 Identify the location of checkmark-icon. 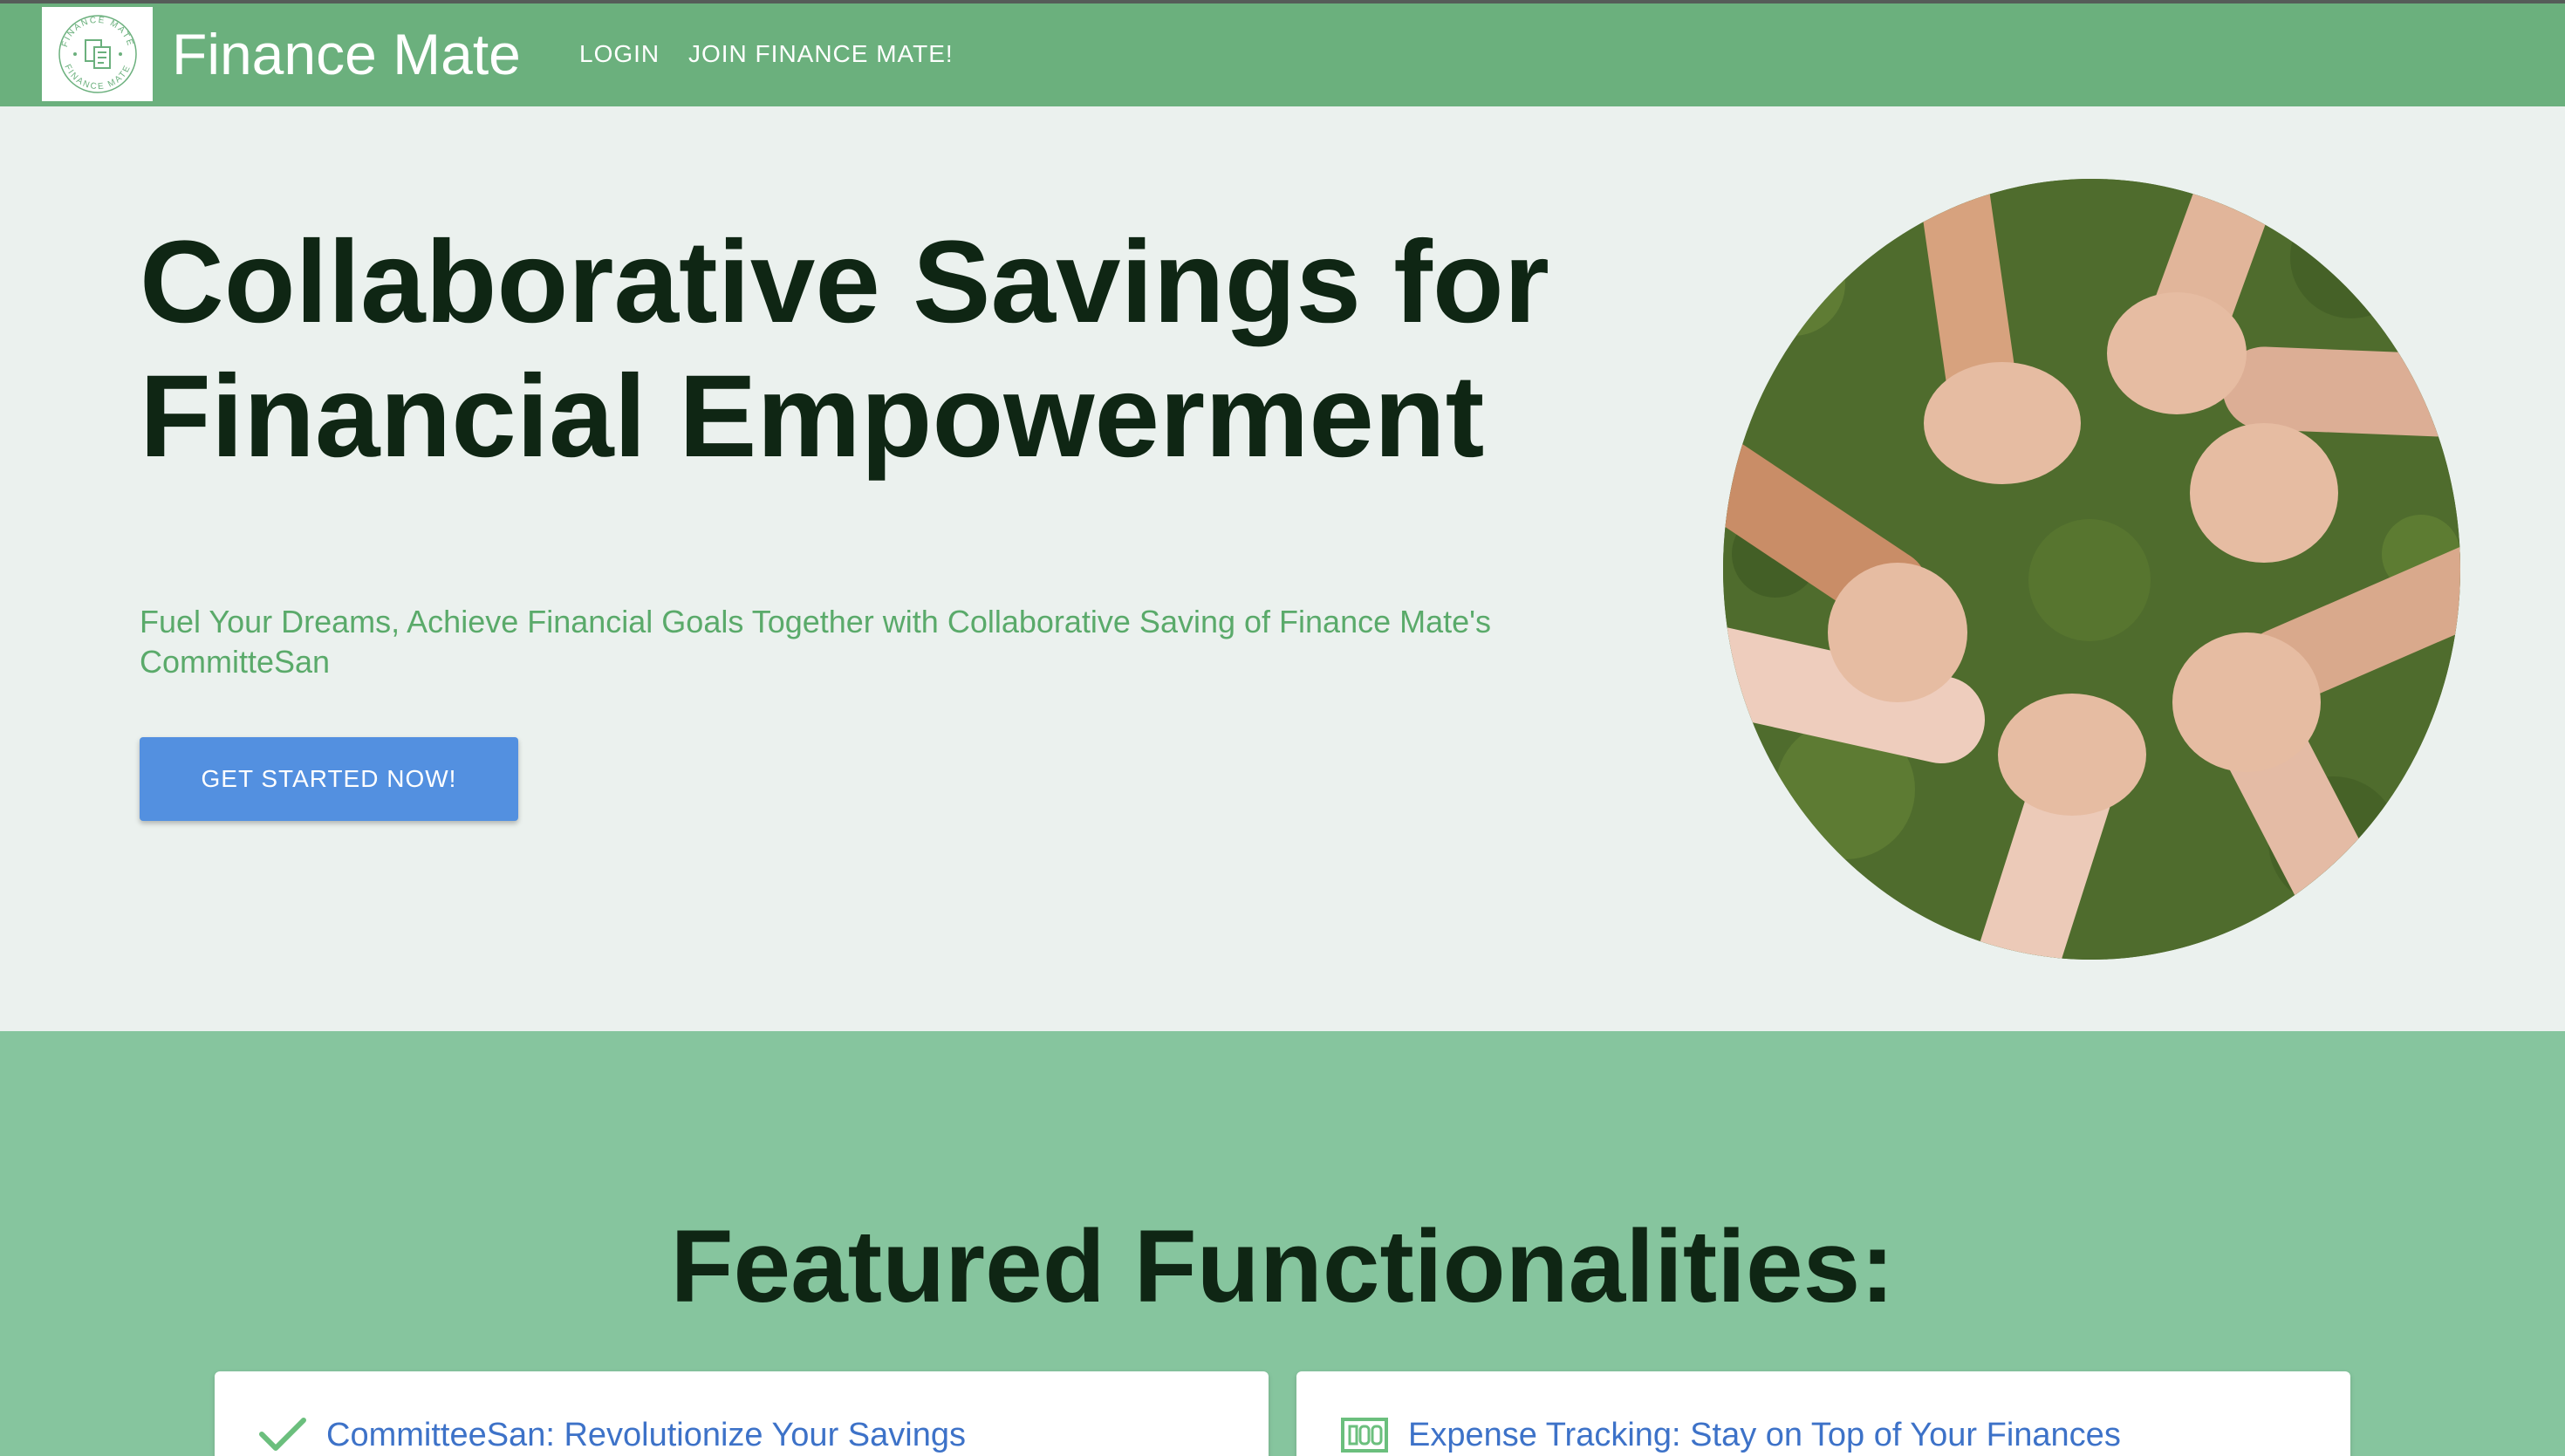
(282, 1434).